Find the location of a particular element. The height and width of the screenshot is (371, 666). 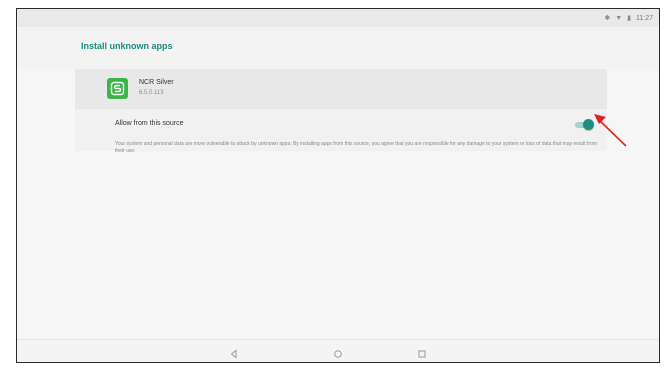

bluetooth-icon: ✱ is located at coordinates (607, 18).